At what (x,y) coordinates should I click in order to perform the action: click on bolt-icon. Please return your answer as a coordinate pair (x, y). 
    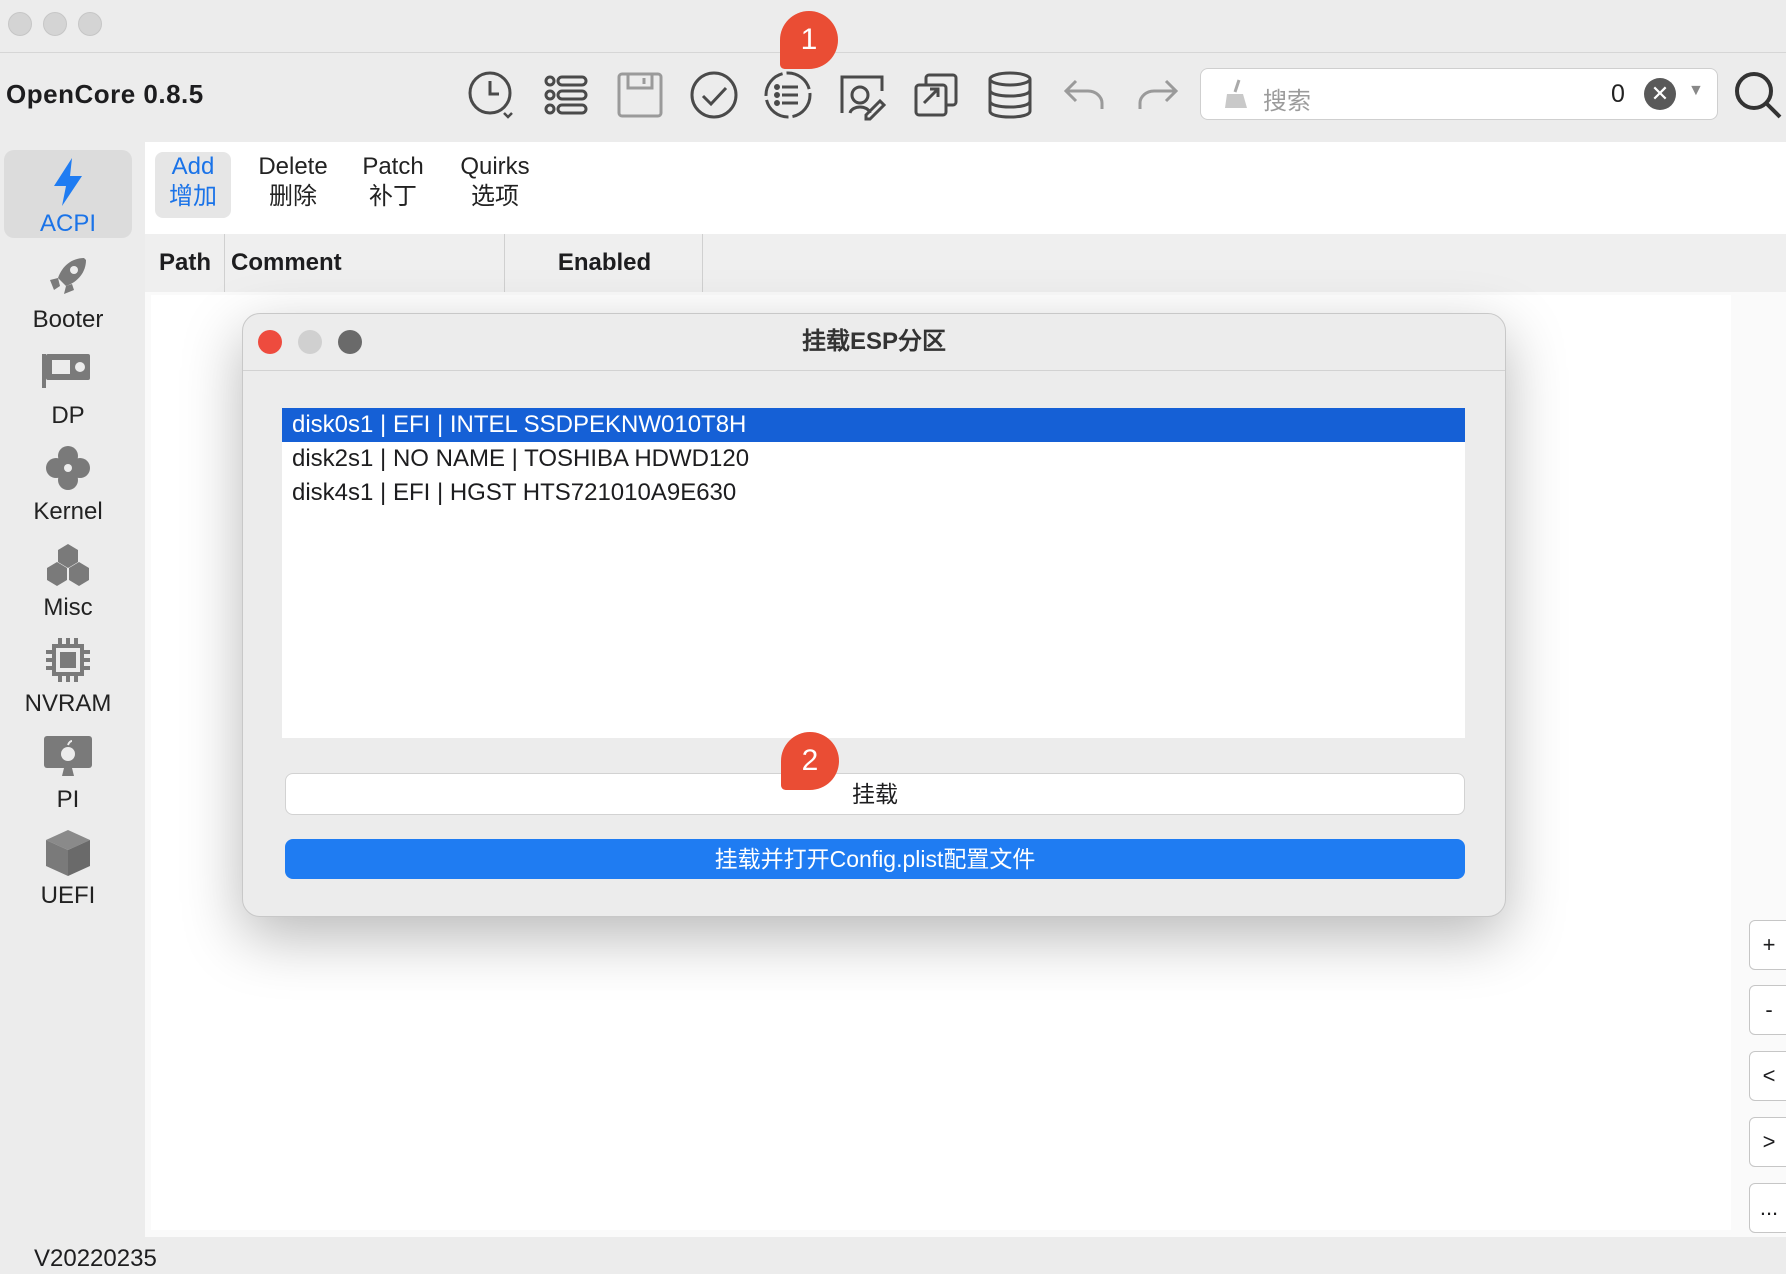
    Looking at the image, I should click on (68, 183).